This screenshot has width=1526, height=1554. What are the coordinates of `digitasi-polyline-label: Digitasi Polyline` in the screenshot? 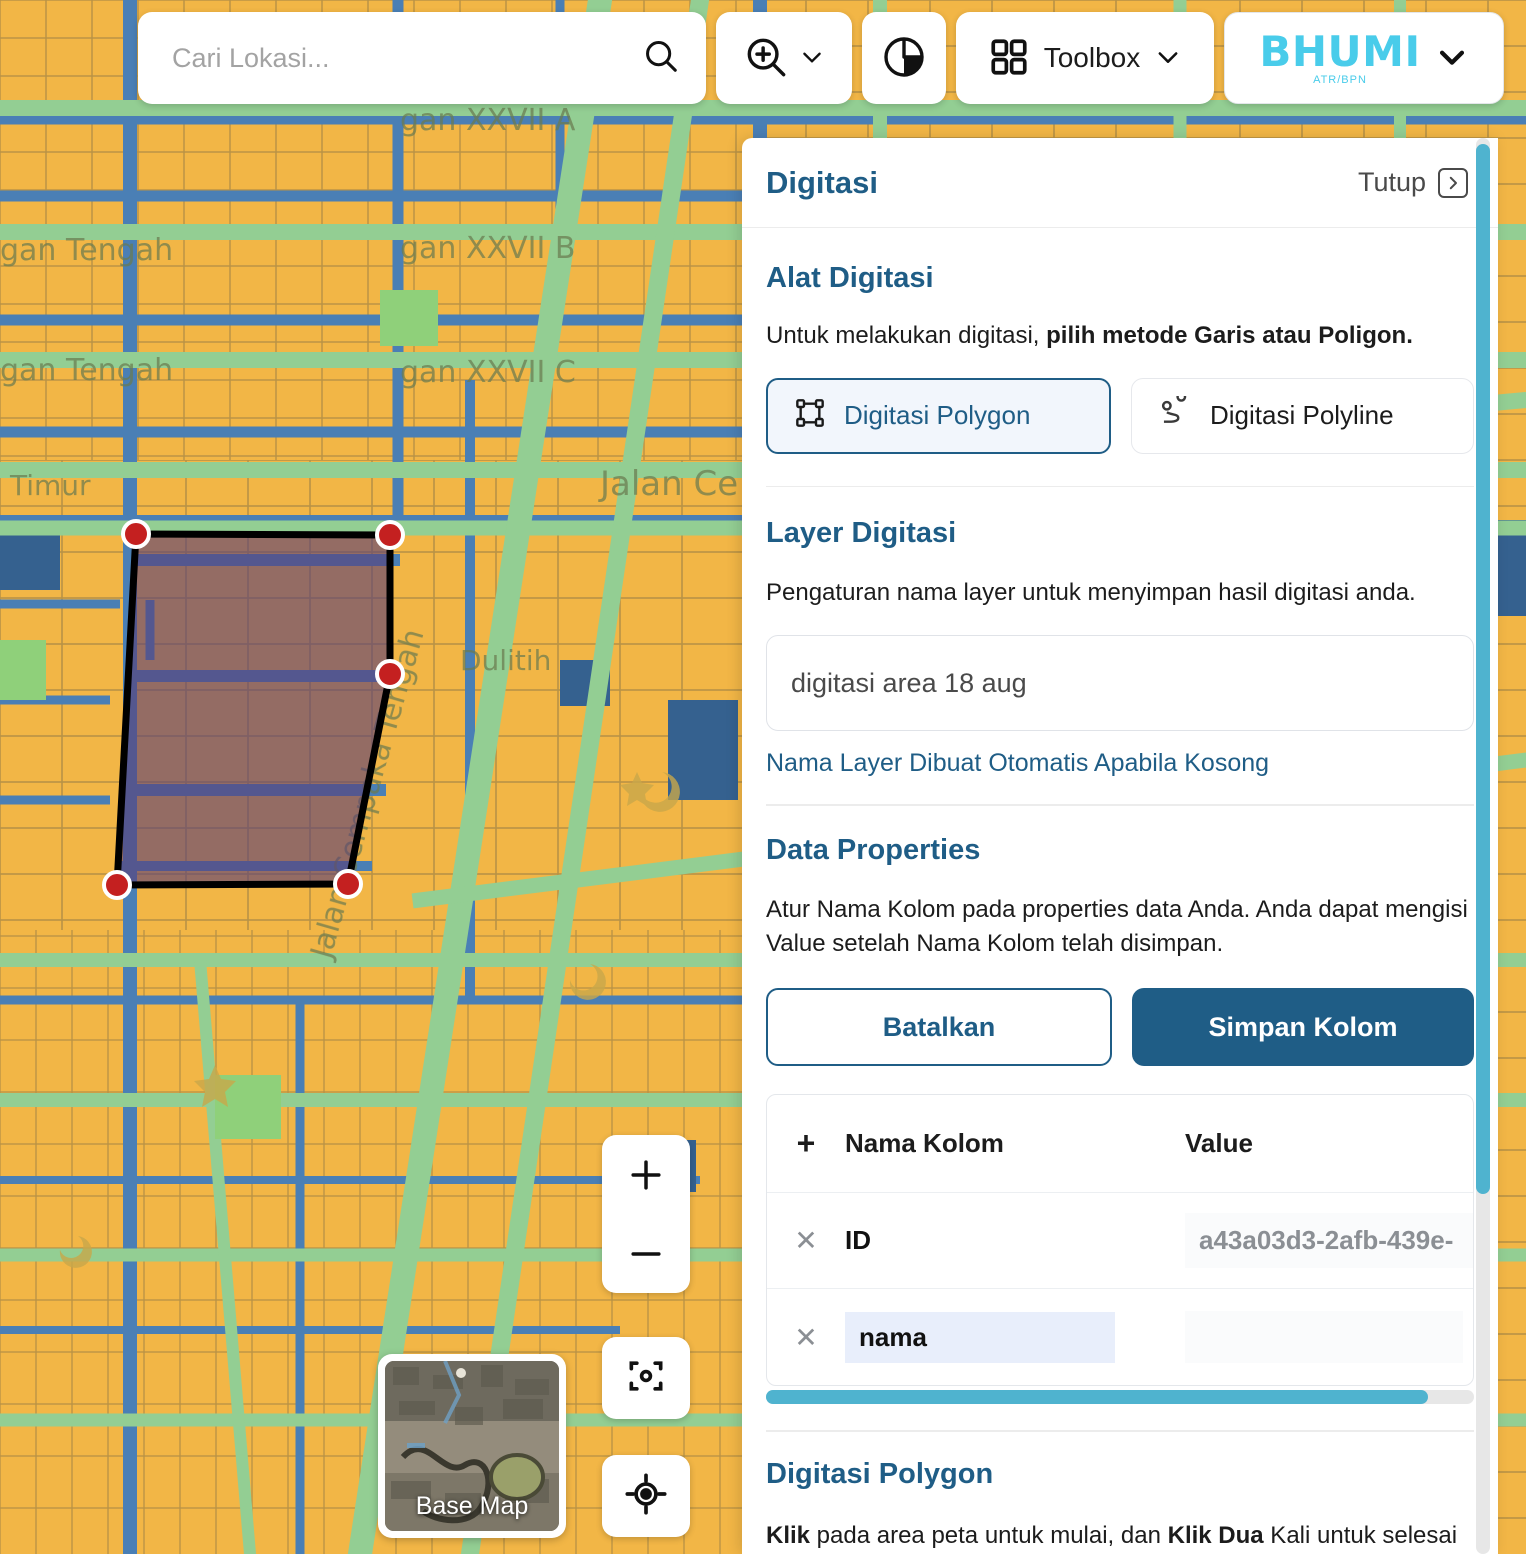 It's located at (1302, 415).